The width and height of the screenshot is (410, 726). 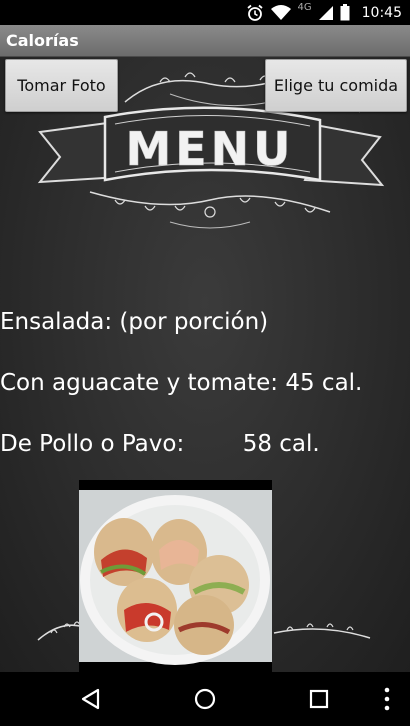 I want to click on wifi-icon, so click(x=280, y=12).